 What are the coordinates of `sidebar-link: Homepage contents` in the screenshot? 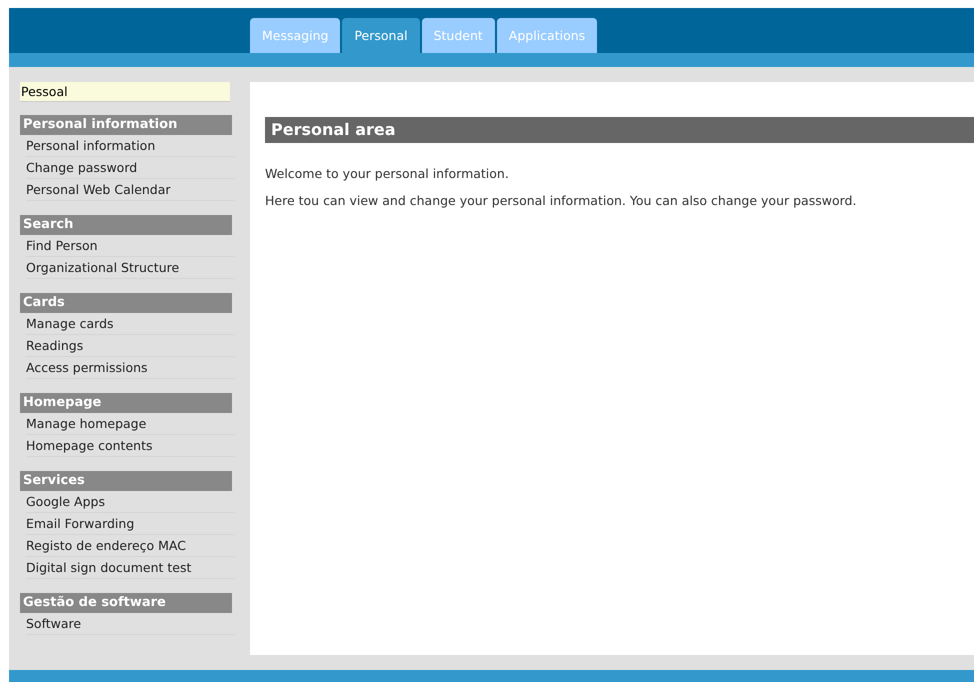 It's located at (130, 446).